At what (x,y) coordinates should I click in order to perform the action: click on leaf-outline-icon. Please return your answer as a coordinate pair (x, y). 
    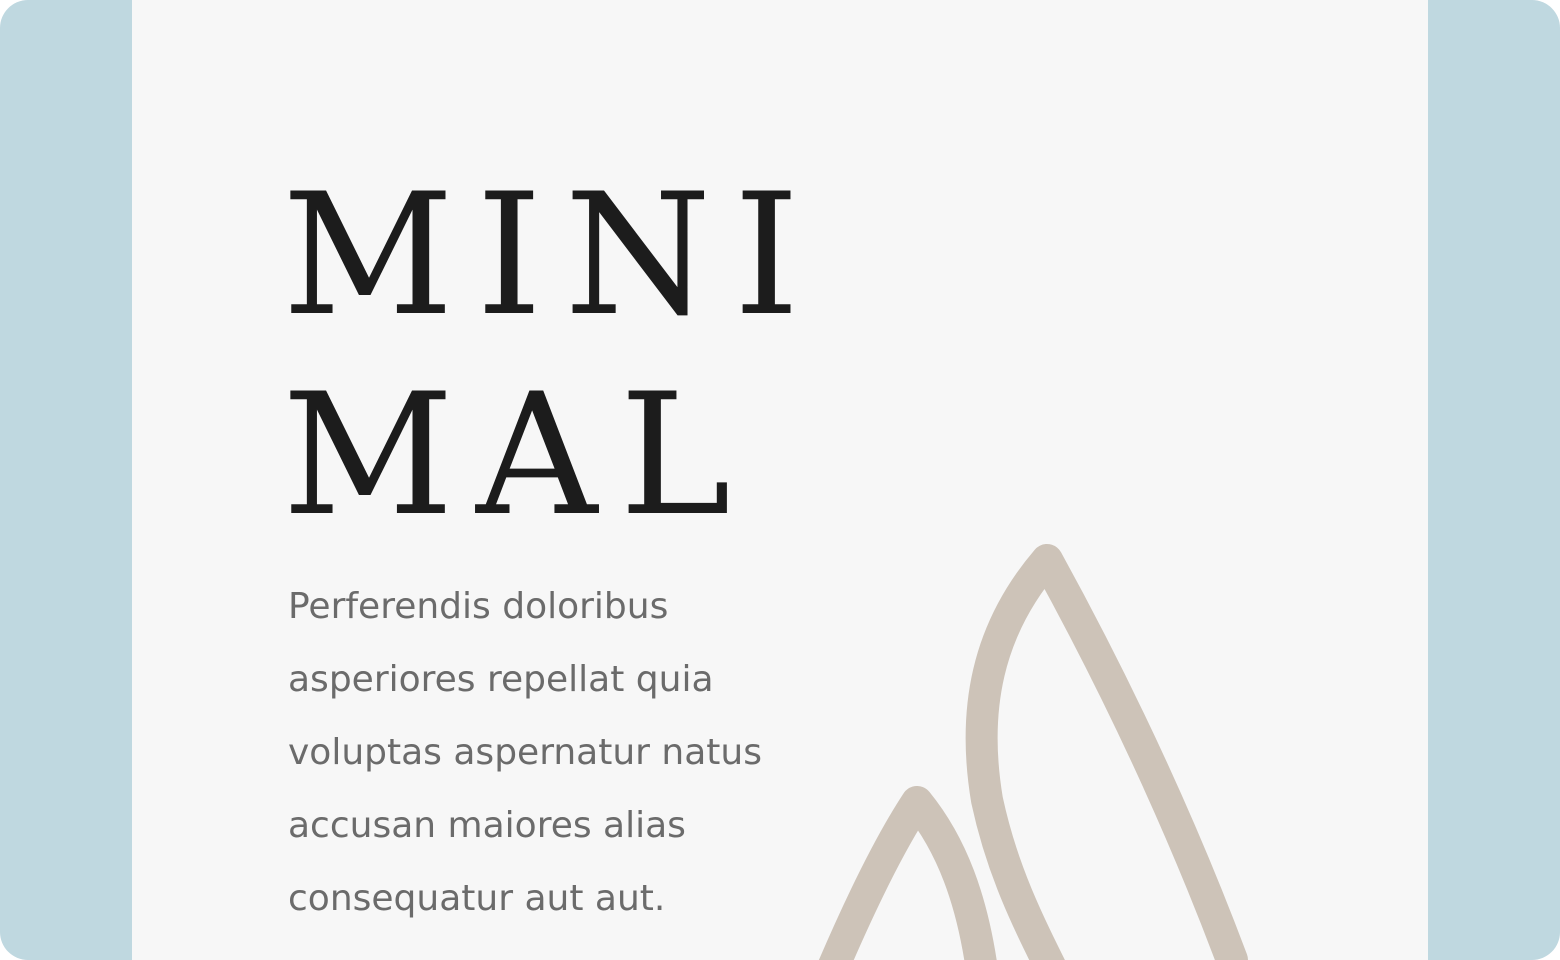
    Looking at the image, I should click on (1033, 752).